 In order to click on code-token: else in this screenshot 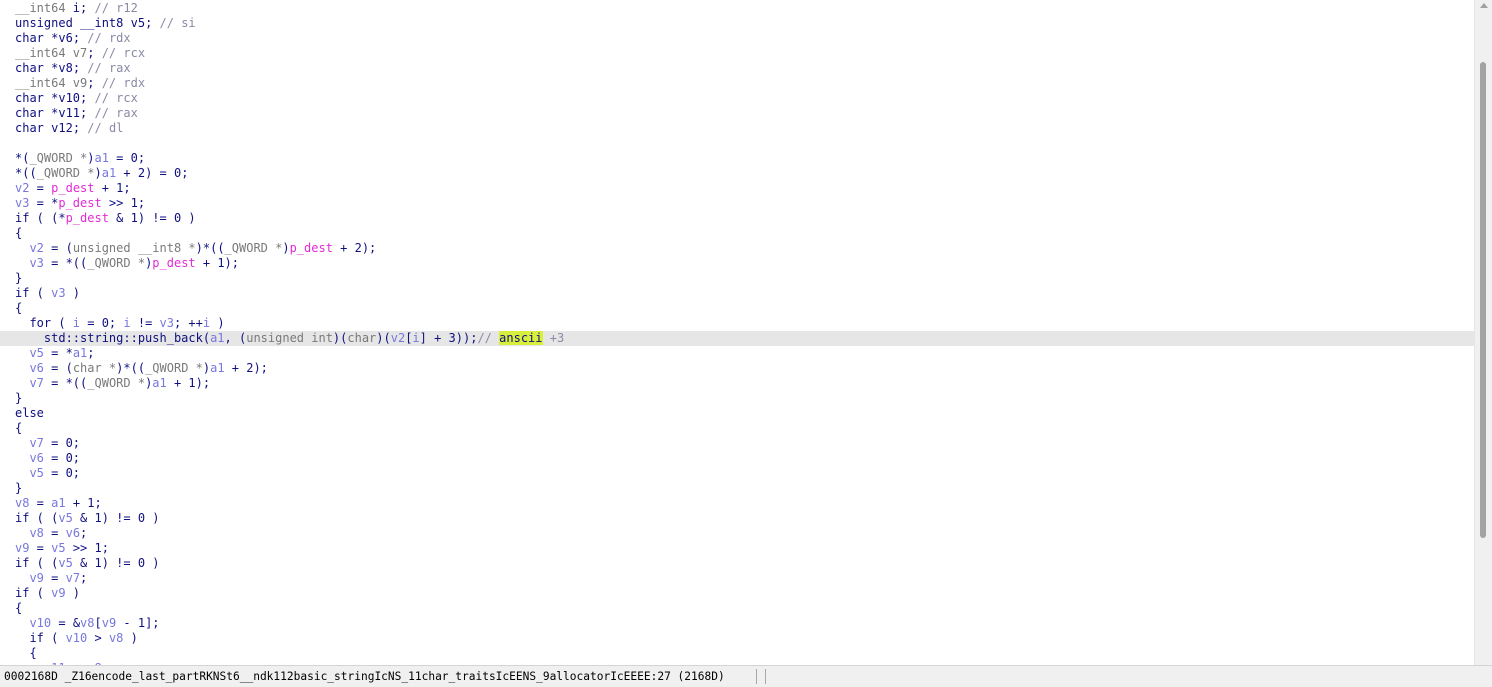, I will do `click(29, 413)`.